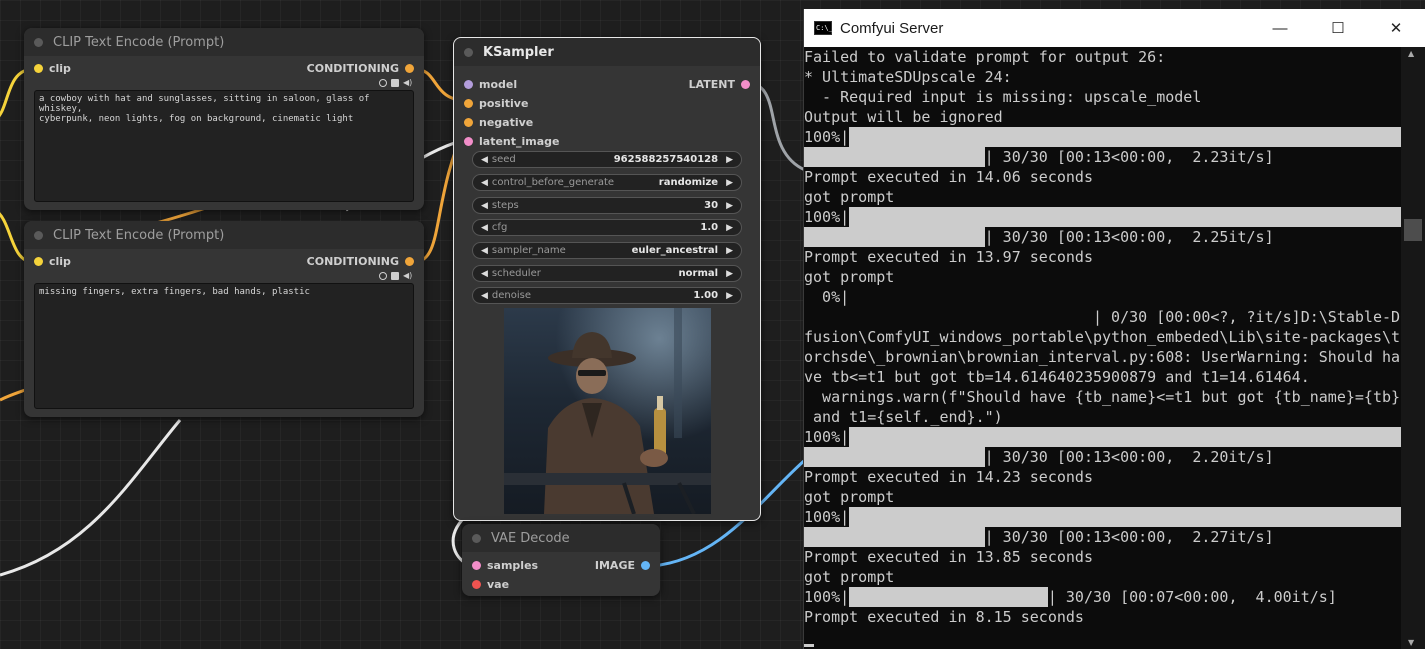  What do you see at coordinates (908, 77) in the screenshot?
I see `console-line-text: * UltimateSDUpscale 24:` at bounding box center [908, 77].